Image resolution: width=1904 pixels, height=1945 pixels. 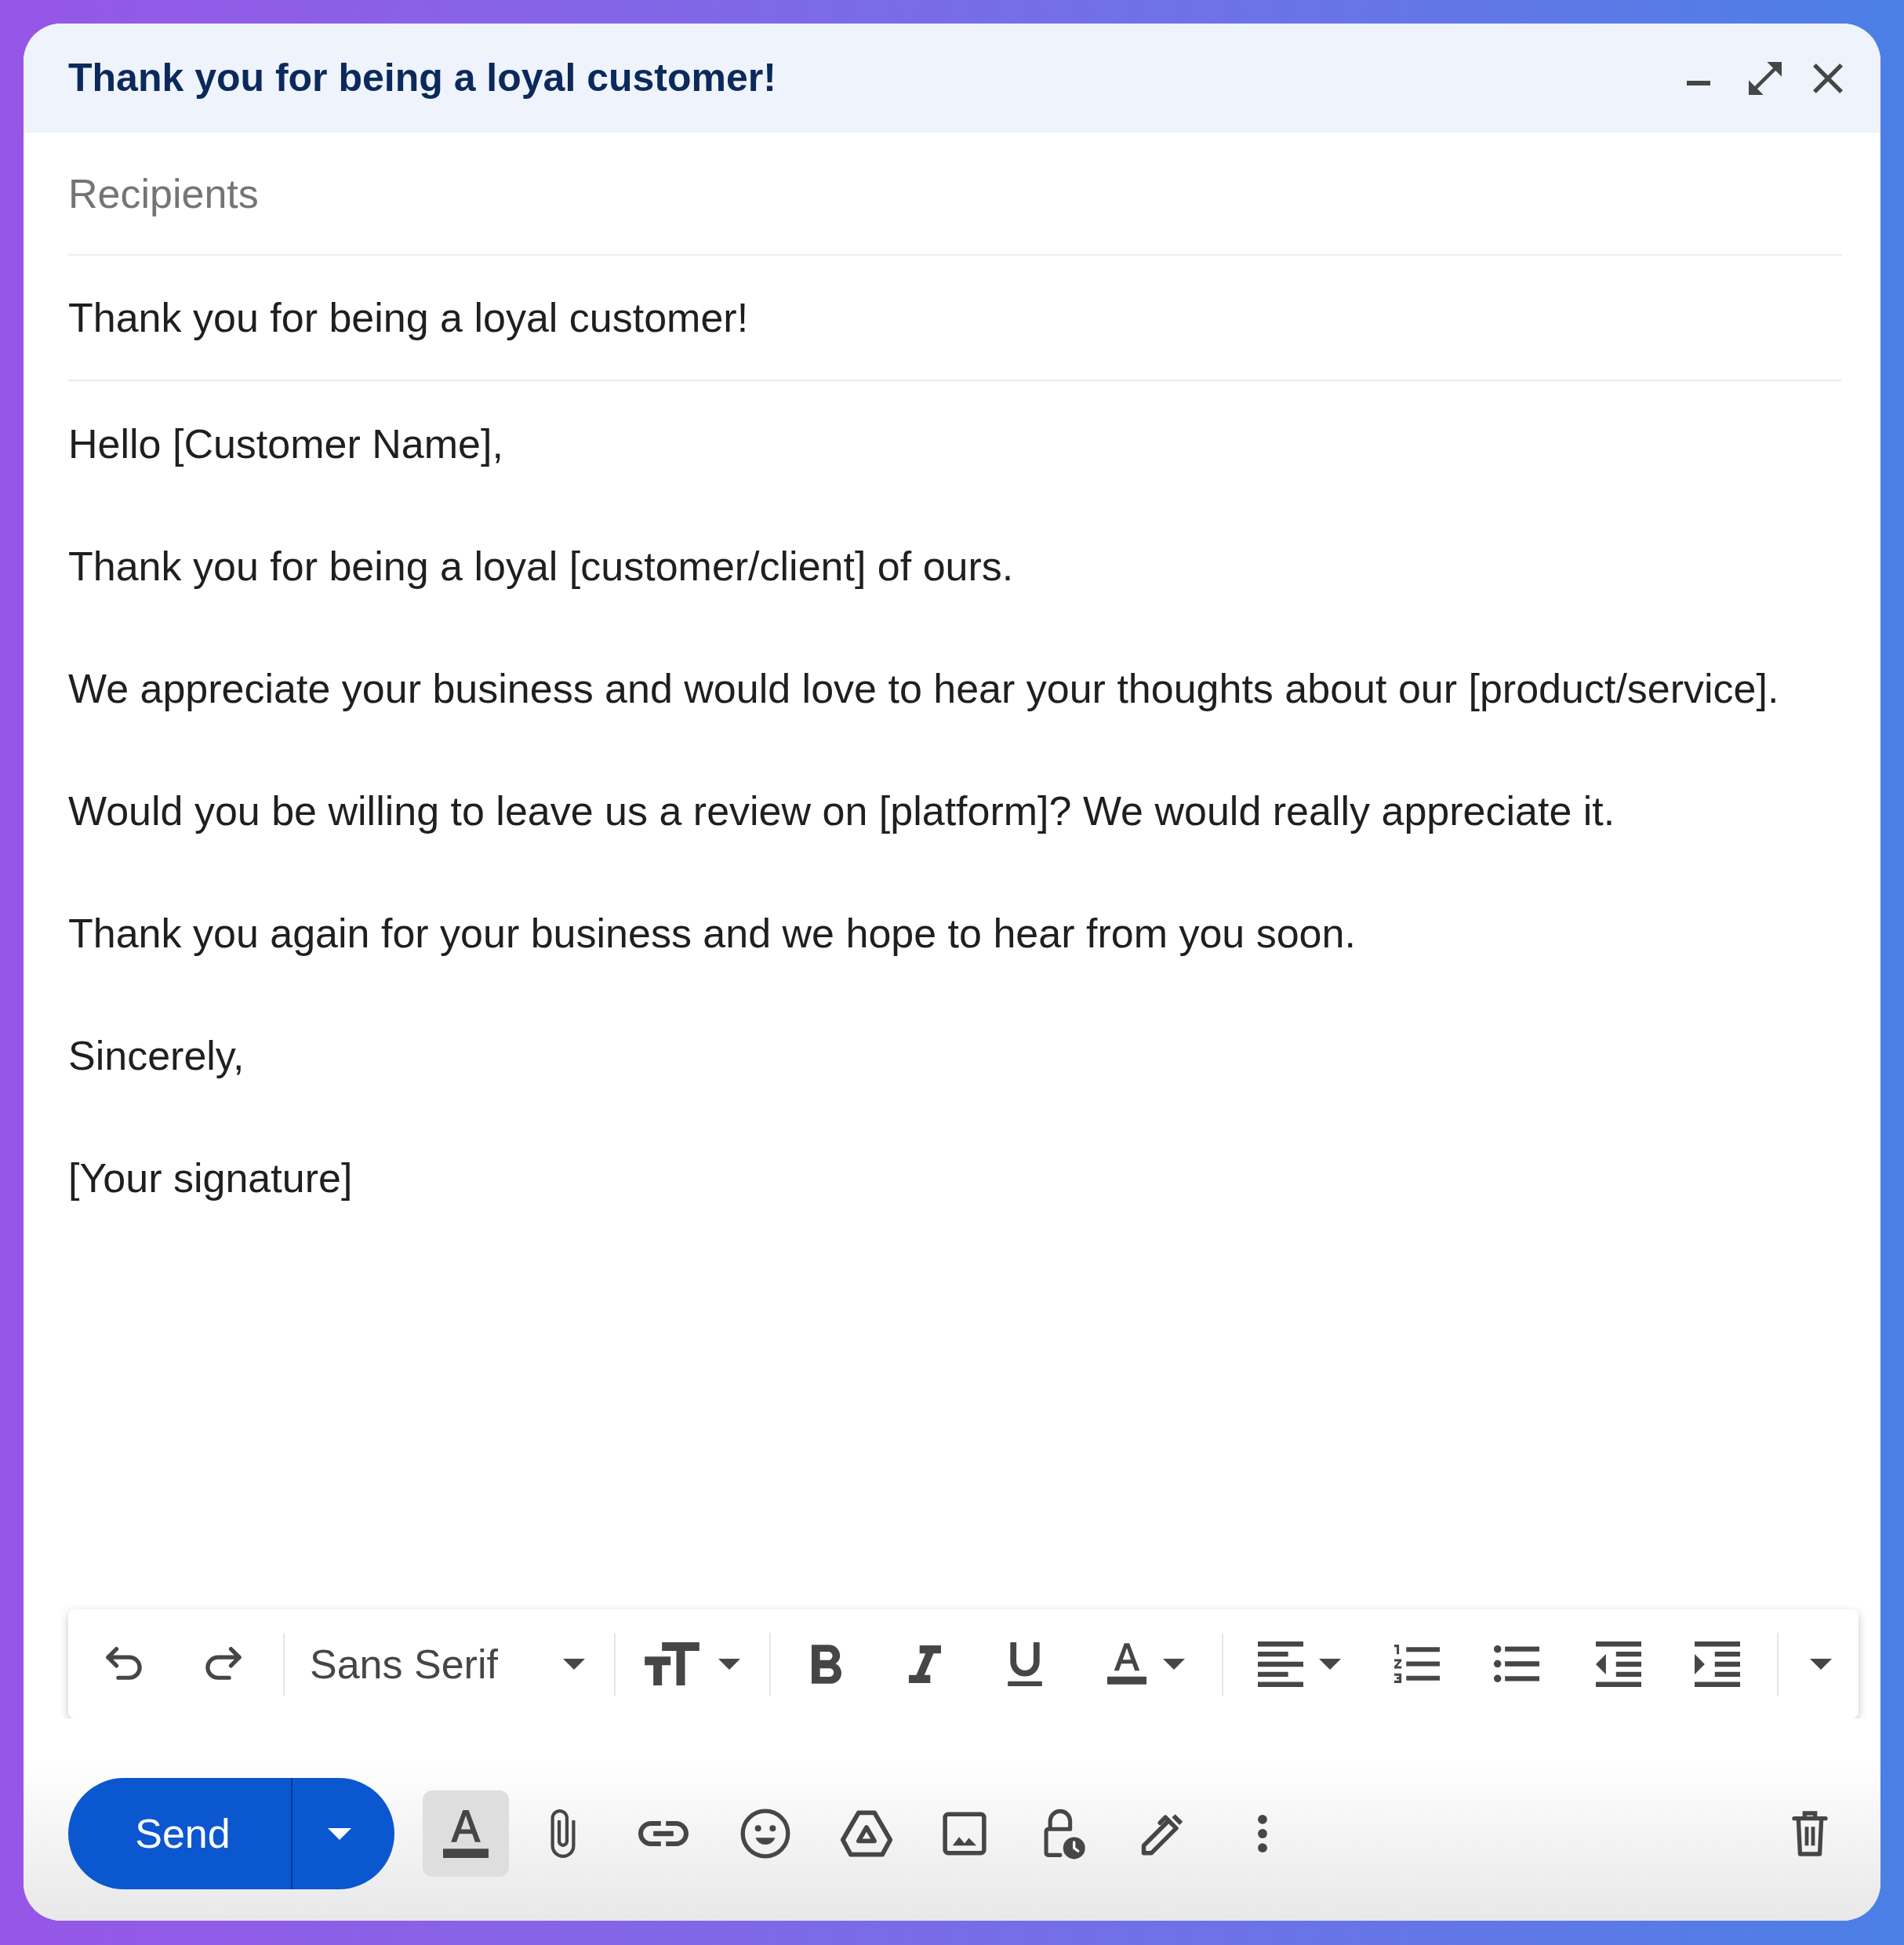 I want to click on bold-icon, so click(x=826, y=1664).